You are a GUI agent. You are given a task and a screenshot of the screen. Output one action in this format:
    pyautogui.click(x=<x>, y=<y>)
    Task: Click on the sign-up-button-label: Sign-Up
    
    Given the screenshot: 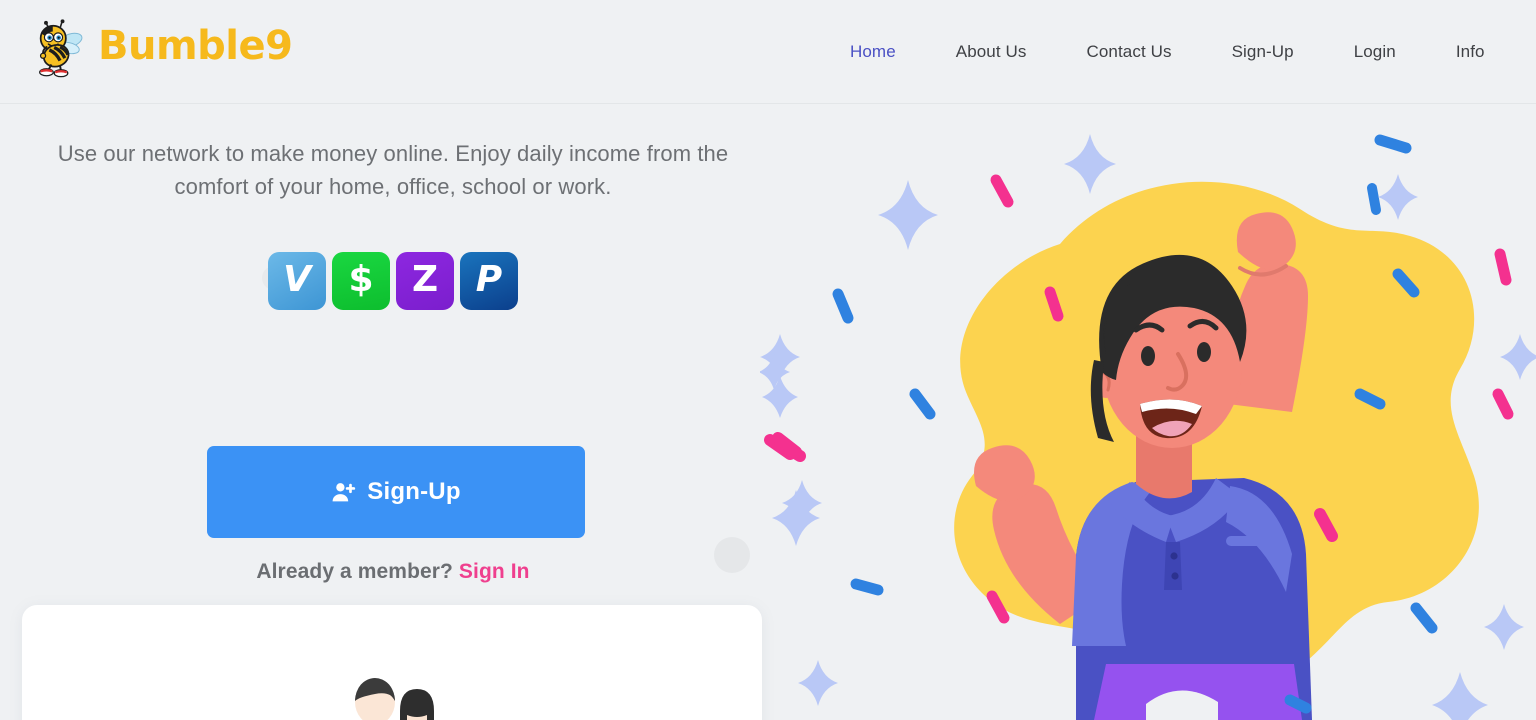 What is the action you would take?
    pyautogui.click(x=414, y=491)
    